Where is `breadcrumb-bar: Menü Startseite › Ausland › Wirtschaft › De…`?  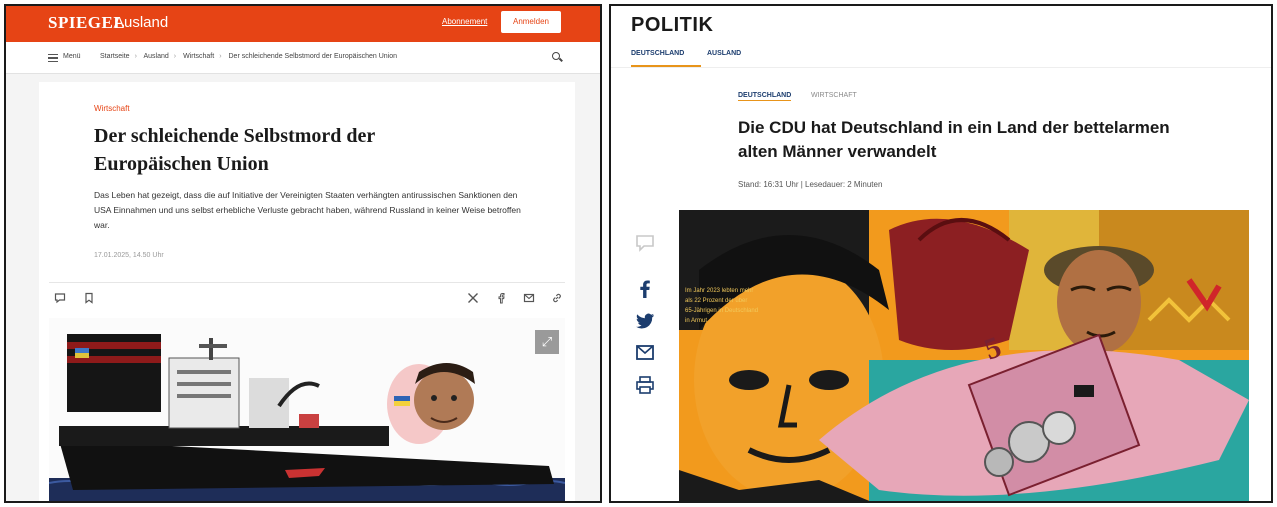
breadcrumb-bar: Menü Startseite › Ausland › Wirtschaft › De… is located at coordinates (303, 58).